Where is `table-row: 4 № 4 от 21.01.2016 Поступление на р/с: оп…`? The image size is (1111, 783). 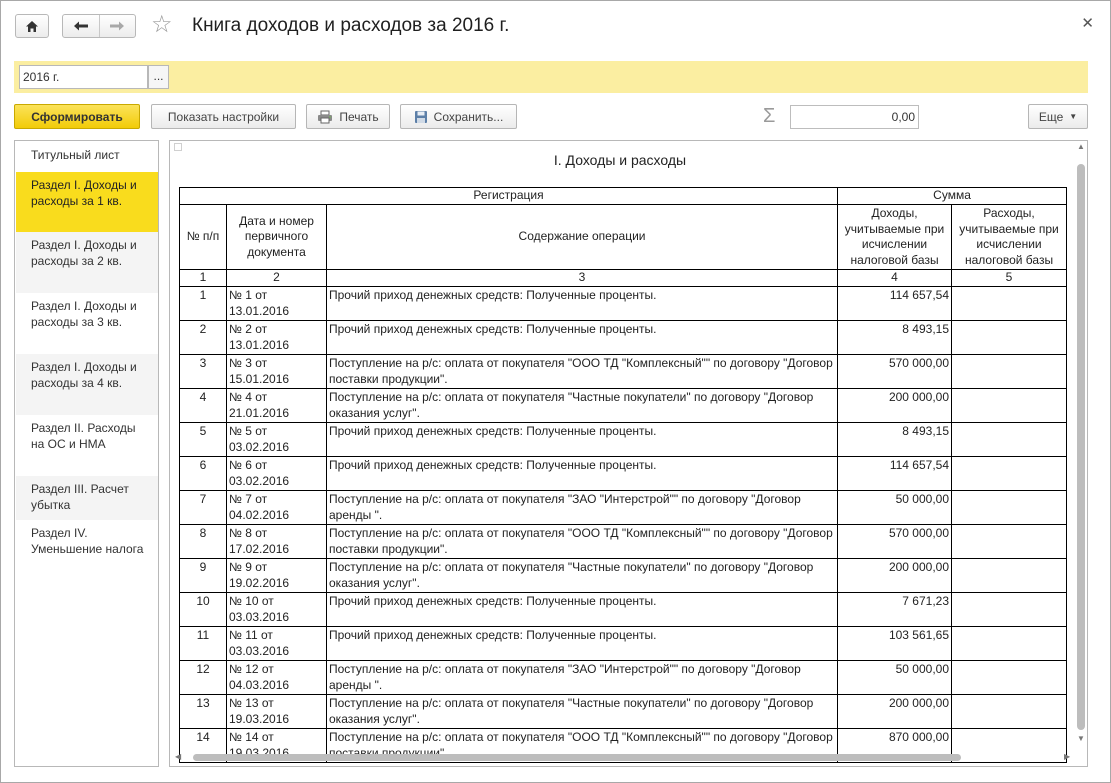
table-row: 4 № 4 от 21.01.2016 Поступление на р/с: оп… is located at coordinates (623, 405).